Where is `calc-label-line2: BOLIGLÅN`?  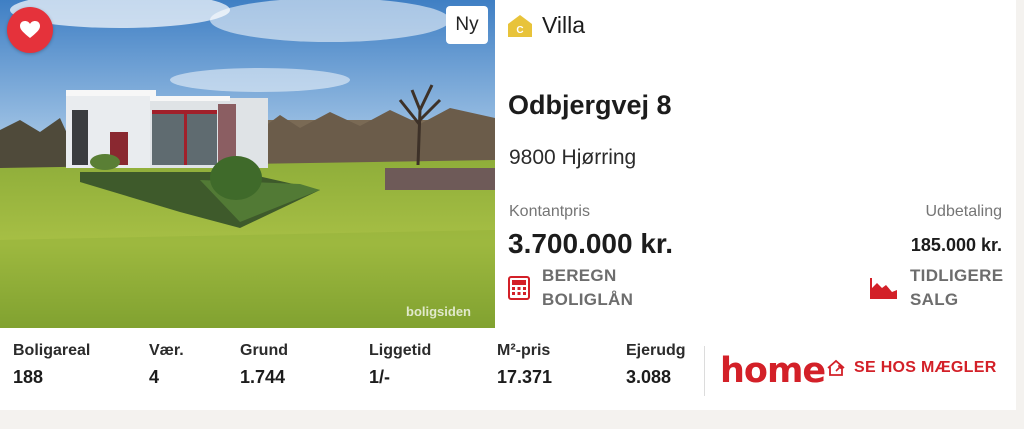 calc-label-line2: BOLIGLÅN is located at coordinates (588, 299).